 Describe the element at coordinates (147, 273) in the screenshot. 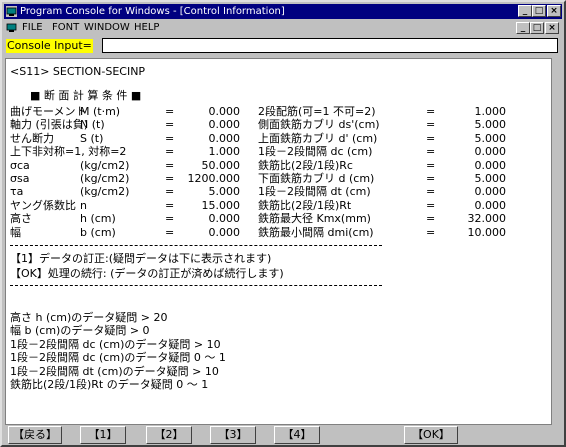

I see `option-continue: 【OK】処理の続行: (データの訂正が済めば続行します)` at that location.